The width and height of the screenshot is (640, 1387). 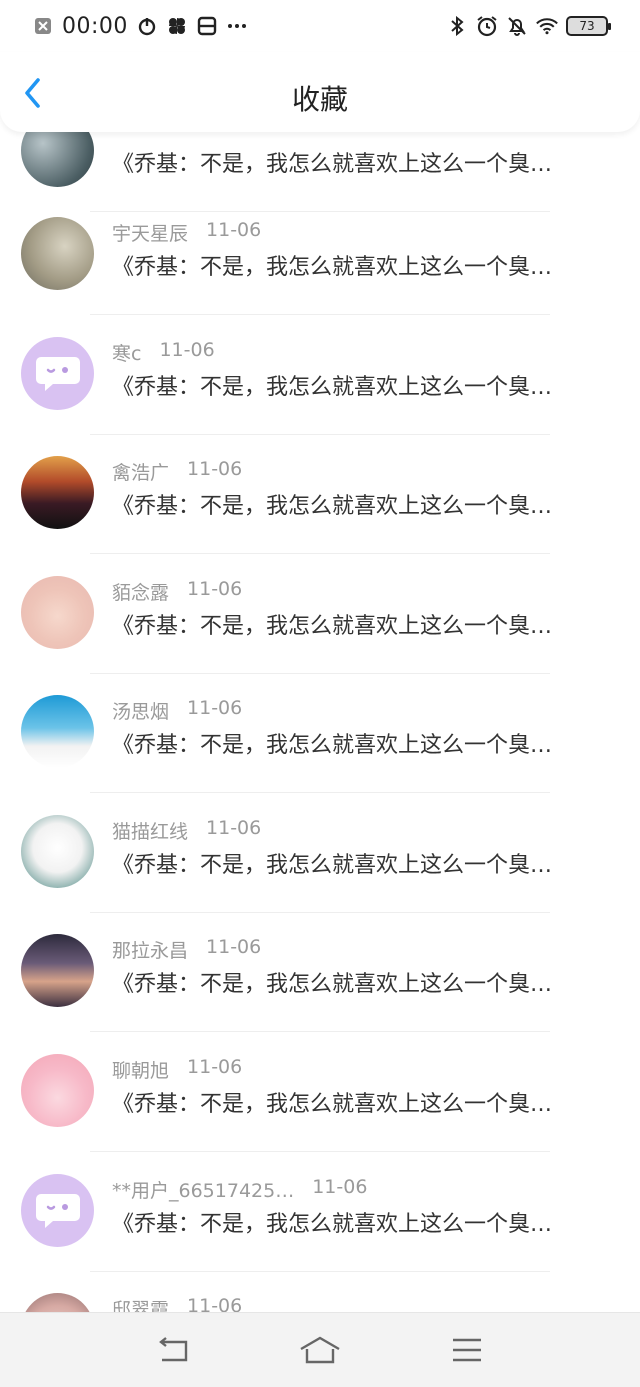 I want to click on page-title: 收藏, so click(x=319, y=99).